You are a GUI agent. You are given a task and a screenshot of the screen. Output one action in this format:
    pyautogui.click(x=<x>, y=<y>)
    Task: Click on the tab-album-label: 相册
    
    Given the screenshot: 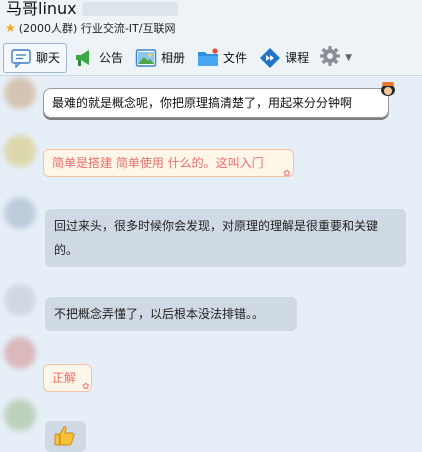 What is the action you would take?
    pyautogui.click(x=173, y=58)
    